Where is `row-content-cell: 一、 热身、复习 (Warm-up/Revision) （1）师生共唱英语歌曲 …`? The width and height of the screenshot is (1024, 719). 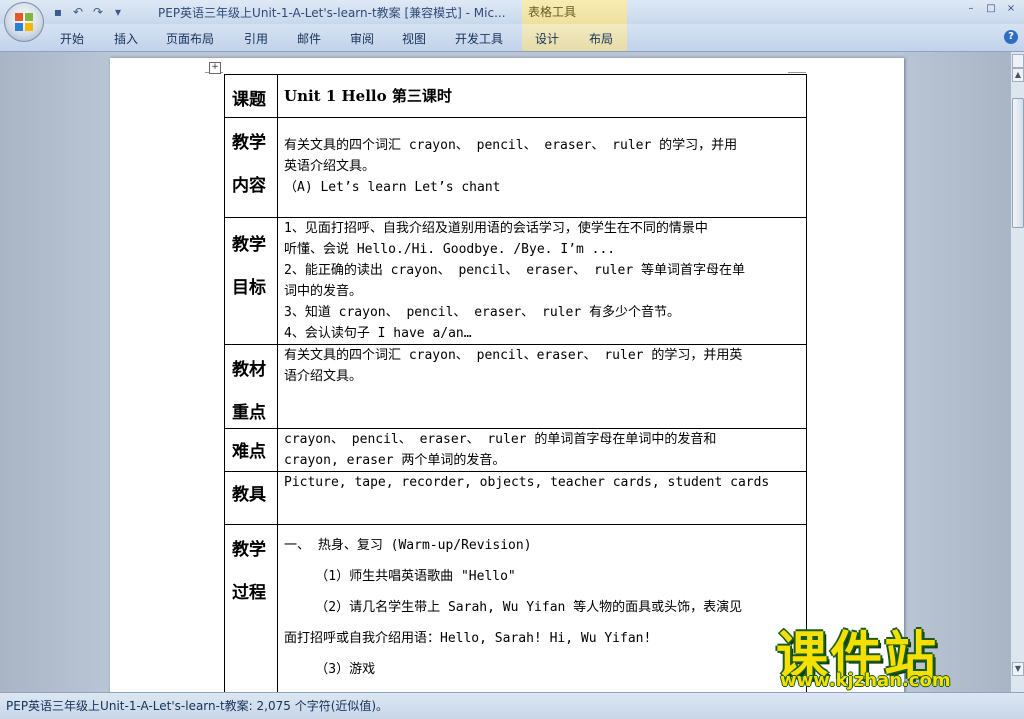 row-content-cell: 一、 热身、复习 (Warm-up/Revision) （1）师生共唱英语歌曲 … is located at coordinates (542, 620).